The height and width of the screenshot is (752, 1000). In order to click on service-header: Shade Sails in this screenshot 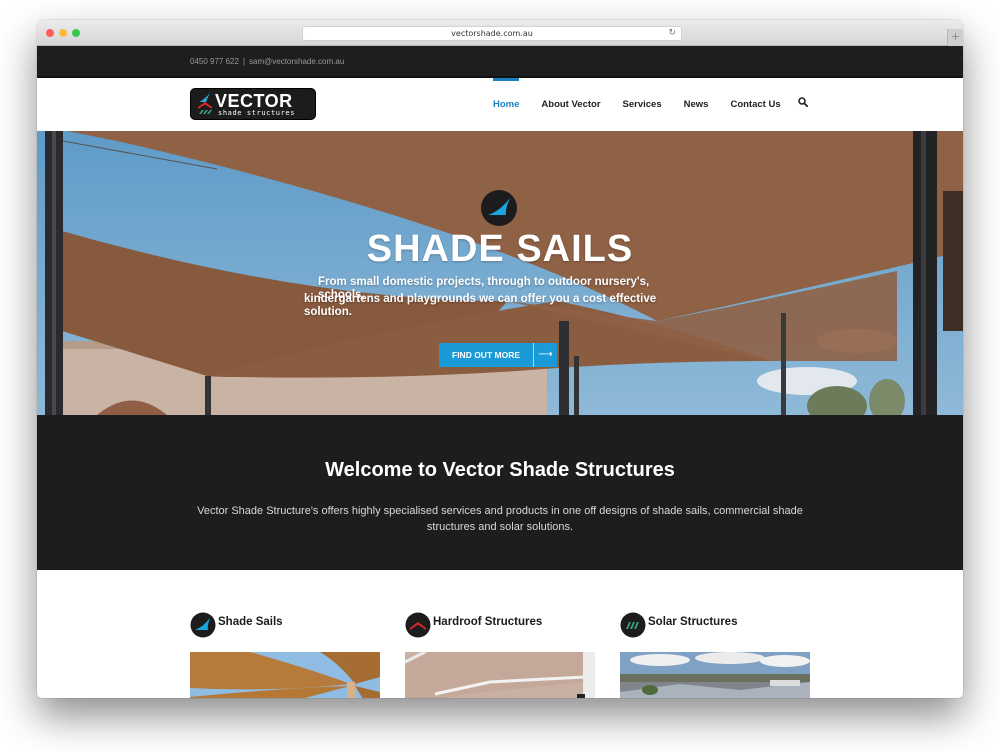, I will do `click(285, 625)`.